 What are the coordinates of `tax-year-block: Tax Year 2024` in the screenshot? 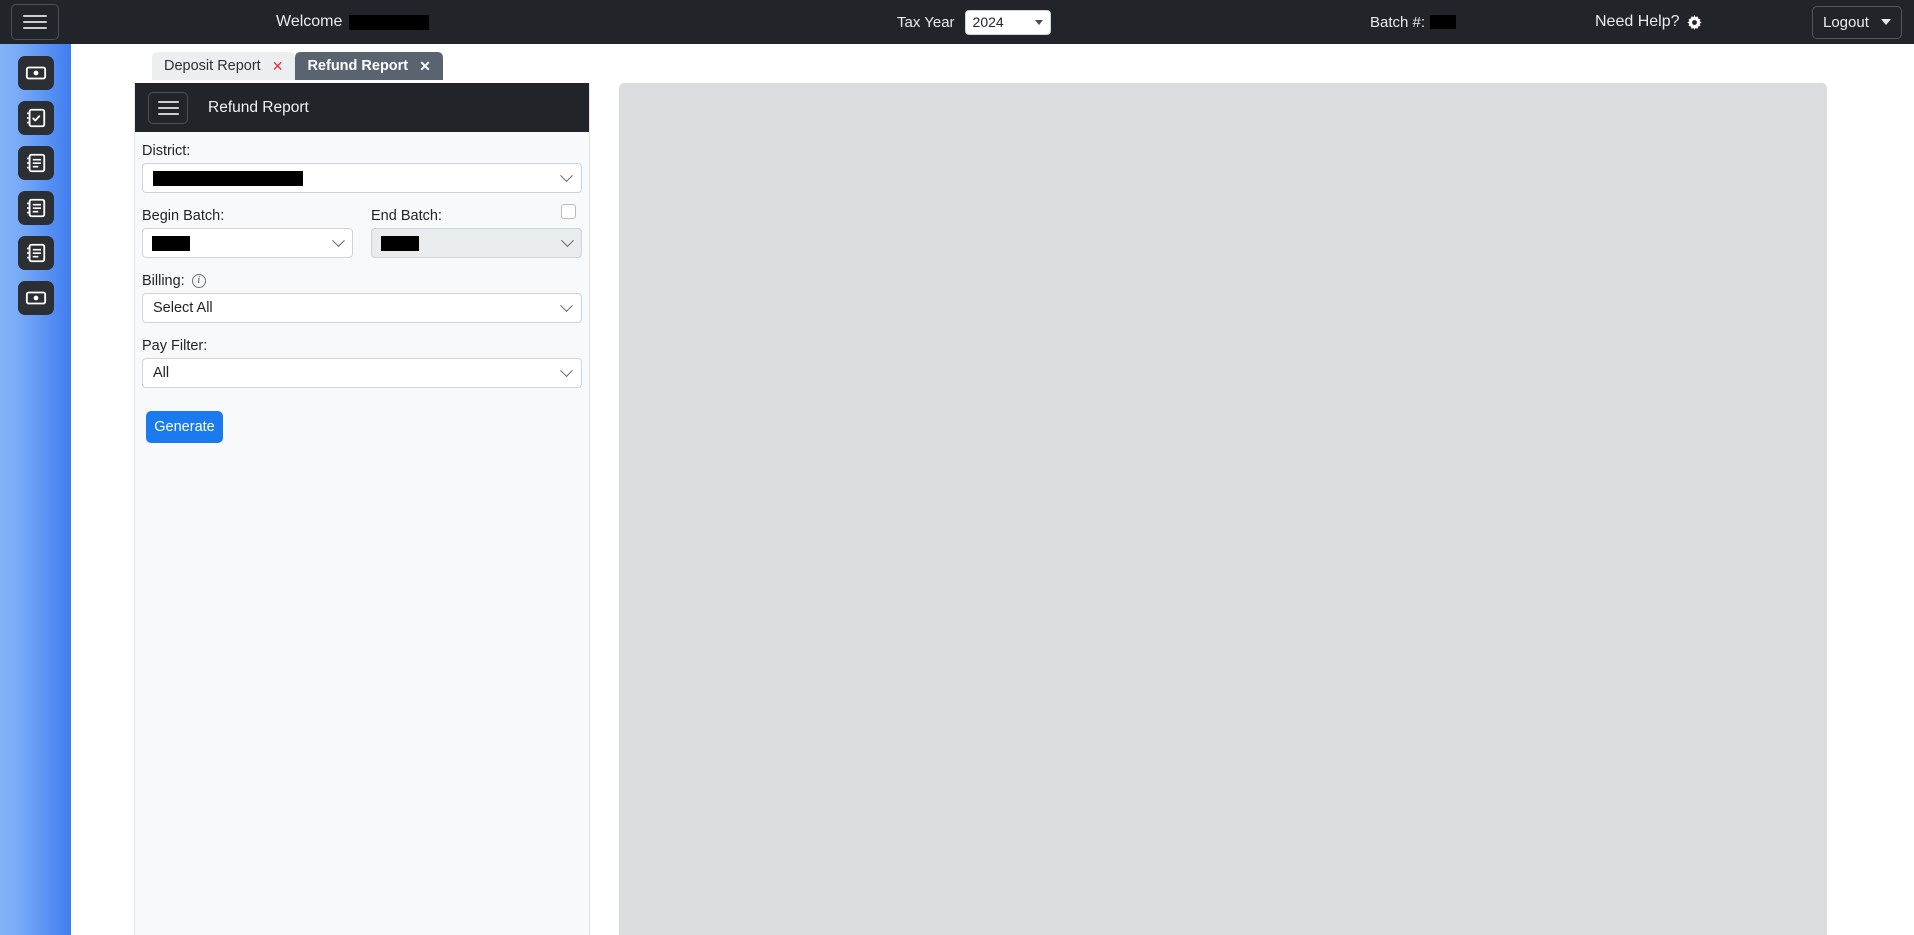 It's located at (974, 22).